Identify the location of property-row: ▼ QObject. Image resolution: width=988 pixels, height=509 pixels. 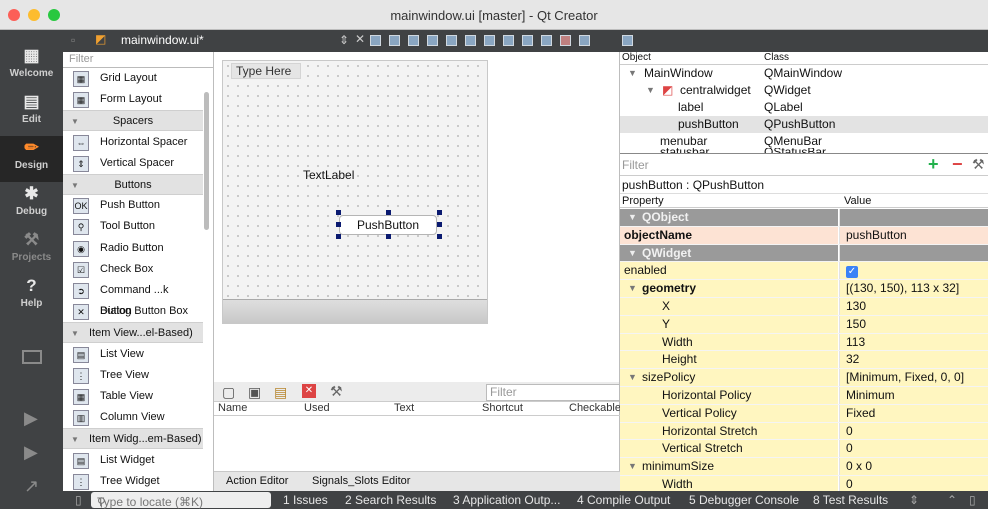
(804, 218).